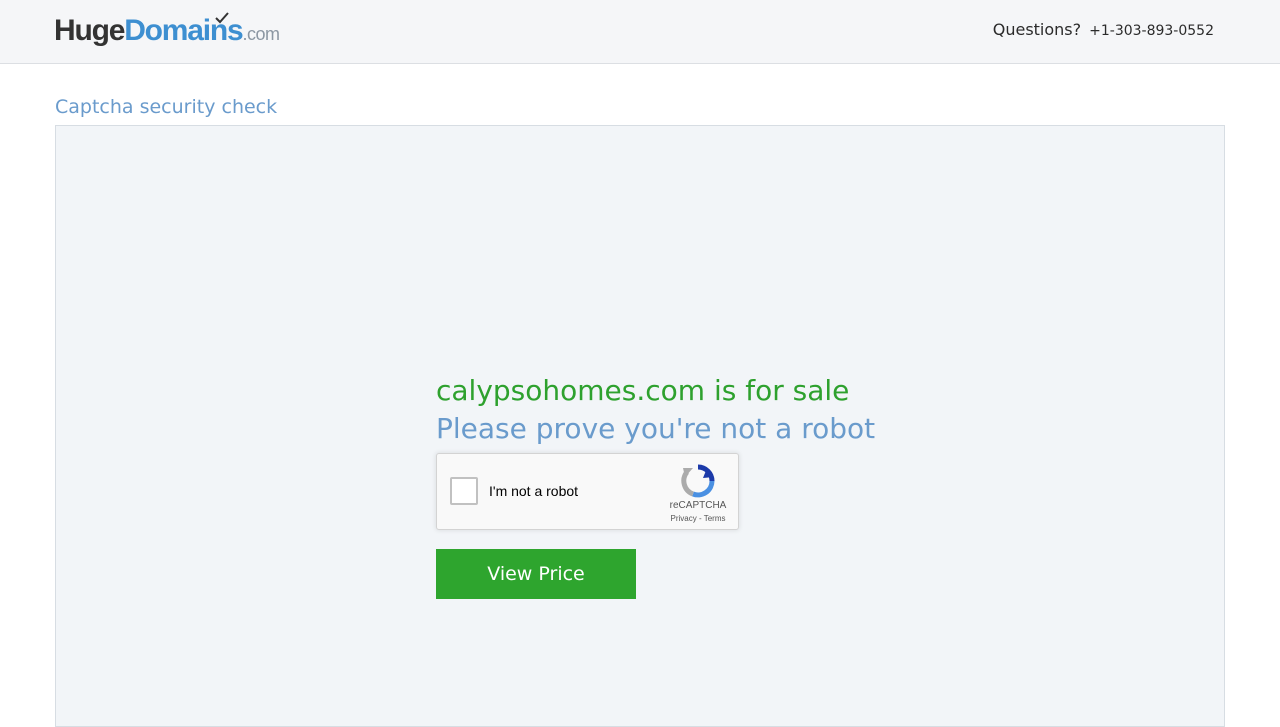 Image resolution: width=1280 pixels, height=727 pixels. I want to click on questions-label: Questions?, so click(1037, 29).